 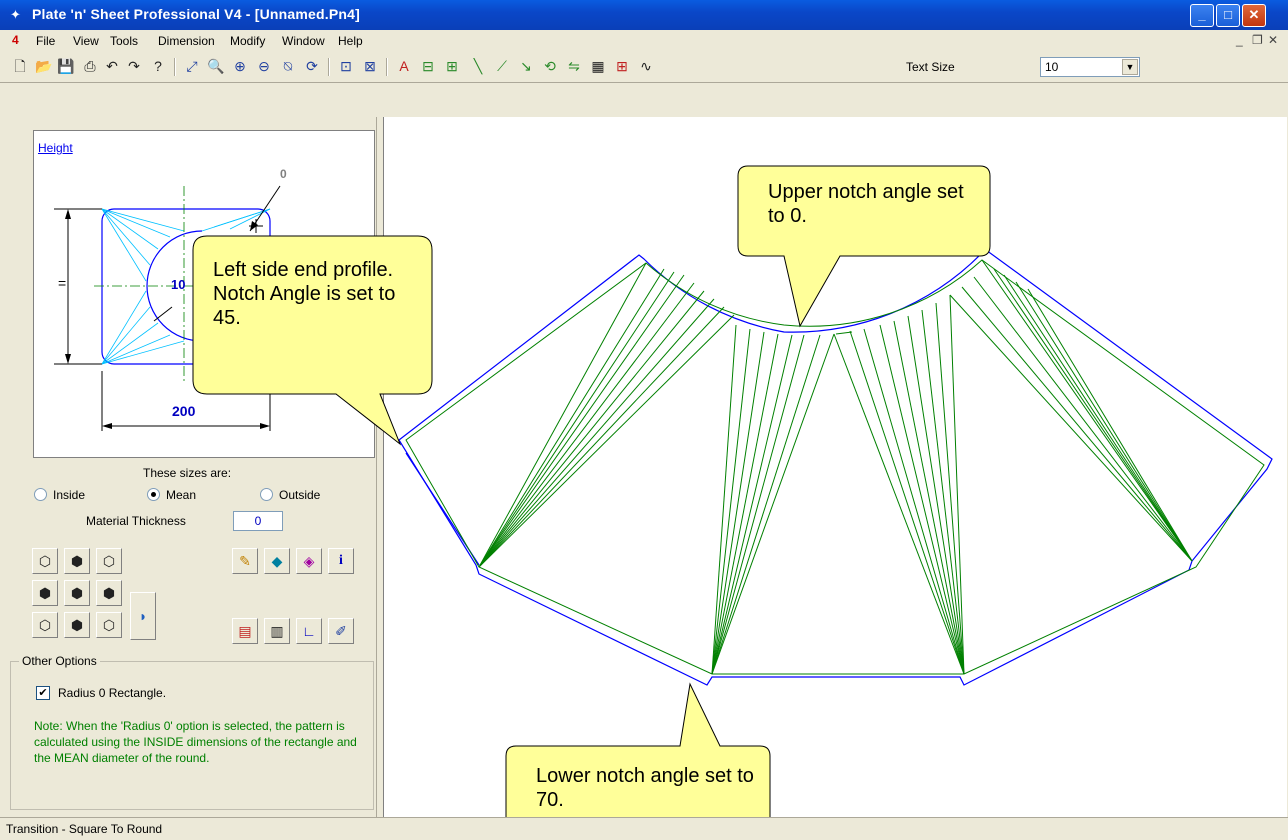 I want to click on radio-inside: Inside, so click(x=59, y=495).